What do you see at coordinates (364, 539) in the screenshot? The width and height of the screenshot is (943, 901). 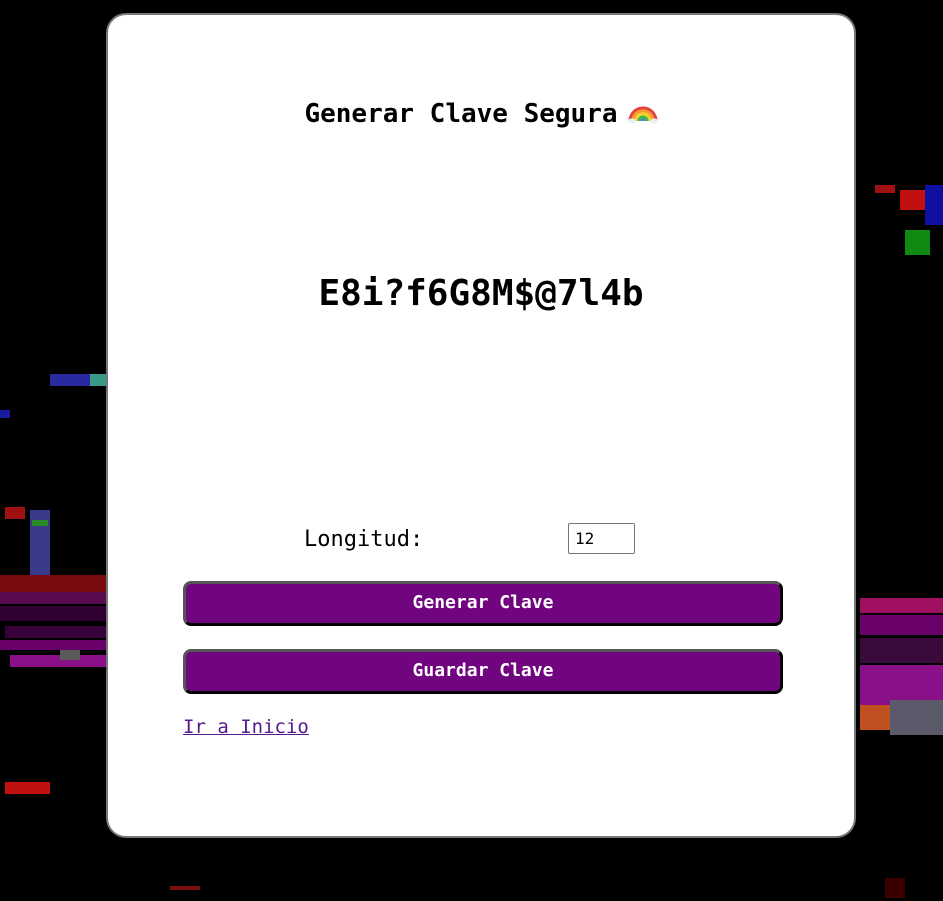 I see `length-label: Longitud:` at bounding box center [364, 539].